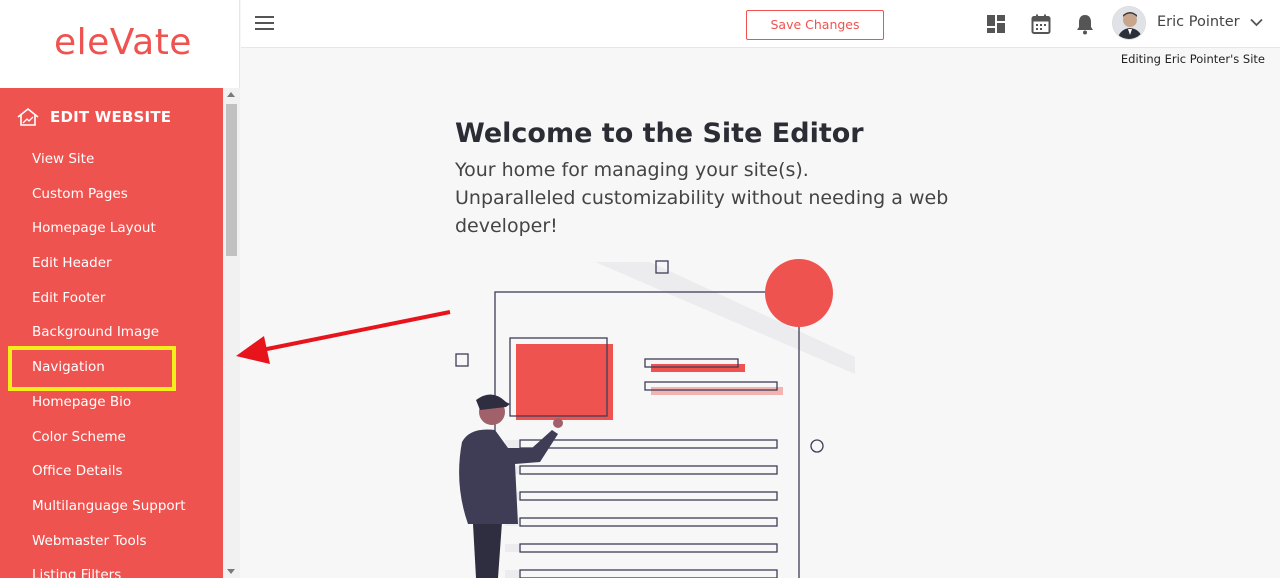 This screenshot has height=578, width=1280. I want to click on topbar: Save Changes Eric Pointer, so click(760, 24).